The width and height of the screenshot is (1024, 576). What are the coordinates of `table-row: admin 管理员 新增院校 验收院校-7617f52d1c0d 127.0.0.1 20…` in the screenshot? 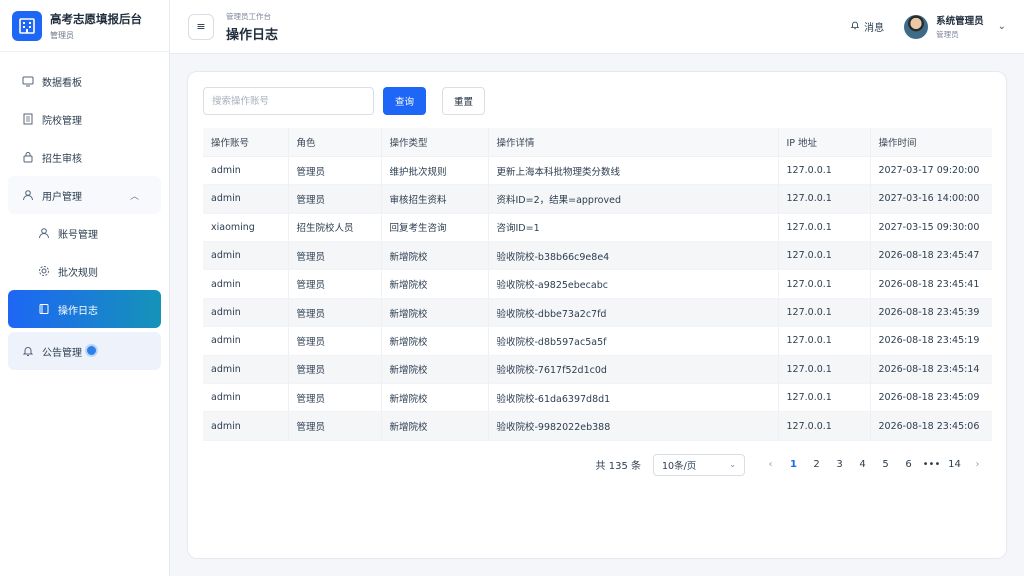 It's located at (597, 370).